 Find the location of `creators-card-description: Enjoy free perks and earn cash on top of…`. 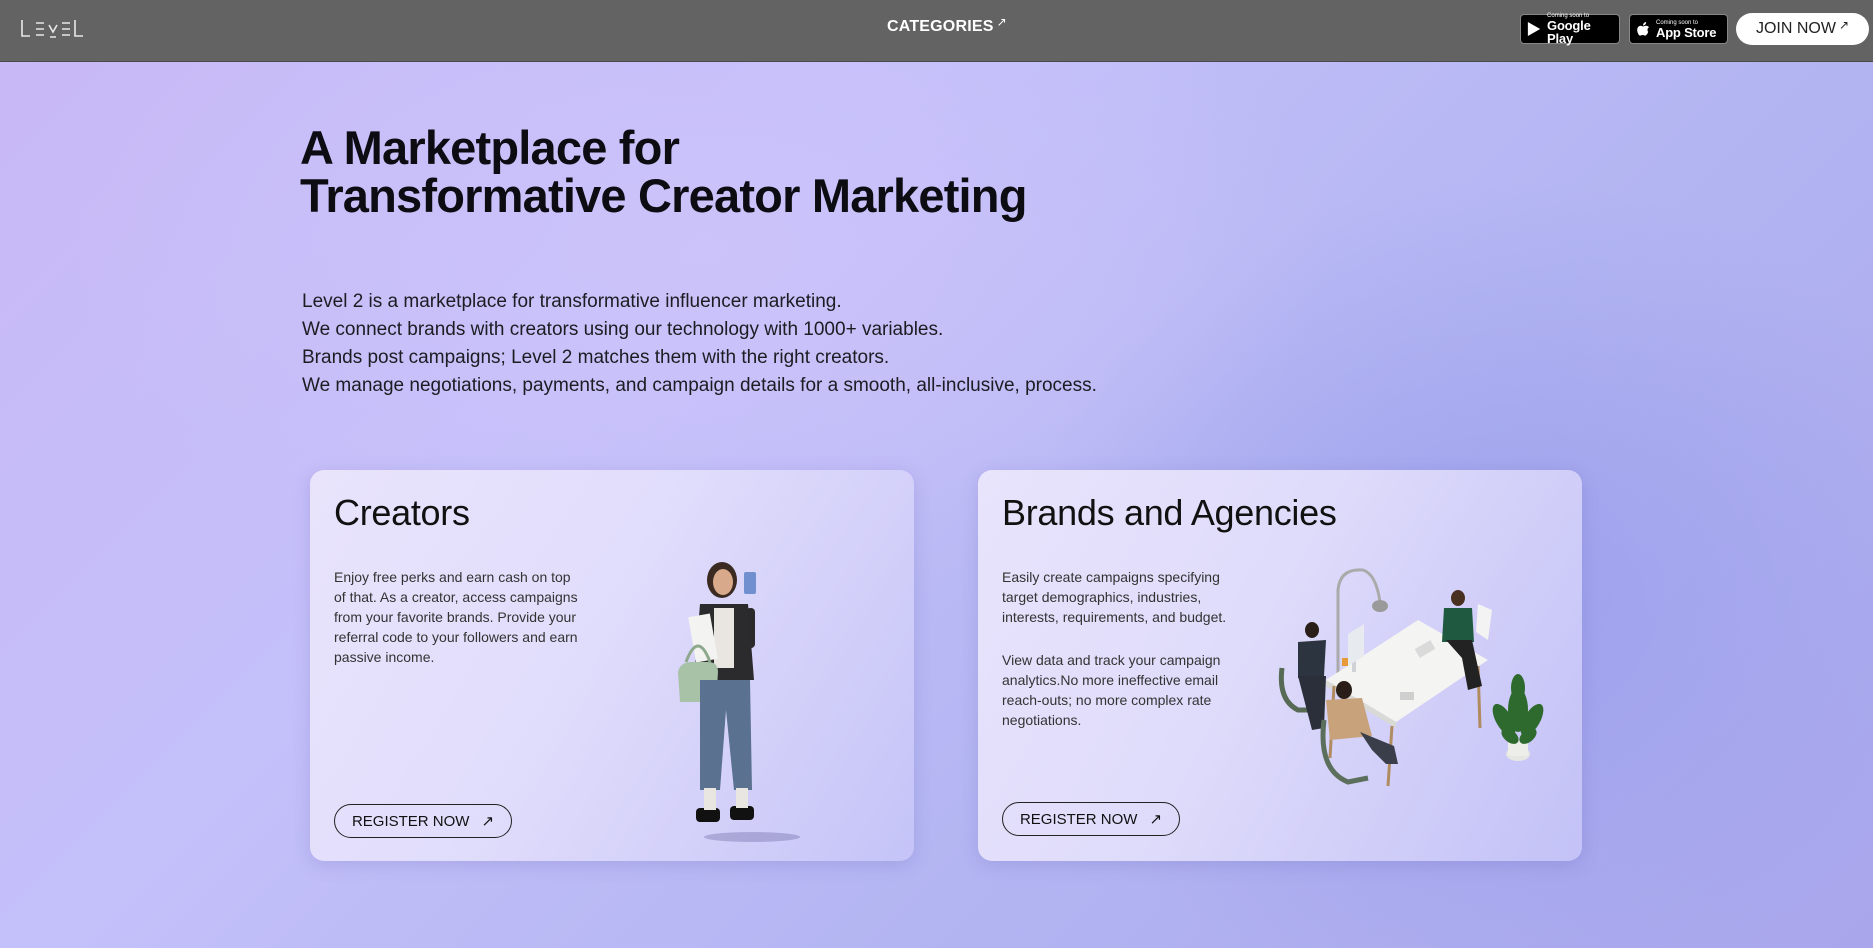

creators-card-description: Enjoy free perks and earn cash on top of… is located at coordinates (456, 617).